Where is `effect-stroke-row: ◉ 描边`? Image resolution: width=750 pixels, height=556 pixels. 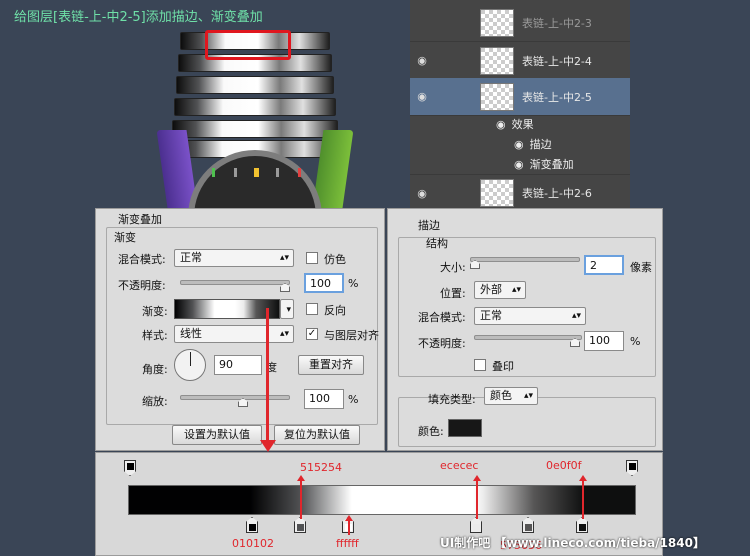
effect-stroke-row: ◉ 描边 is located at coordinates (533, 144).